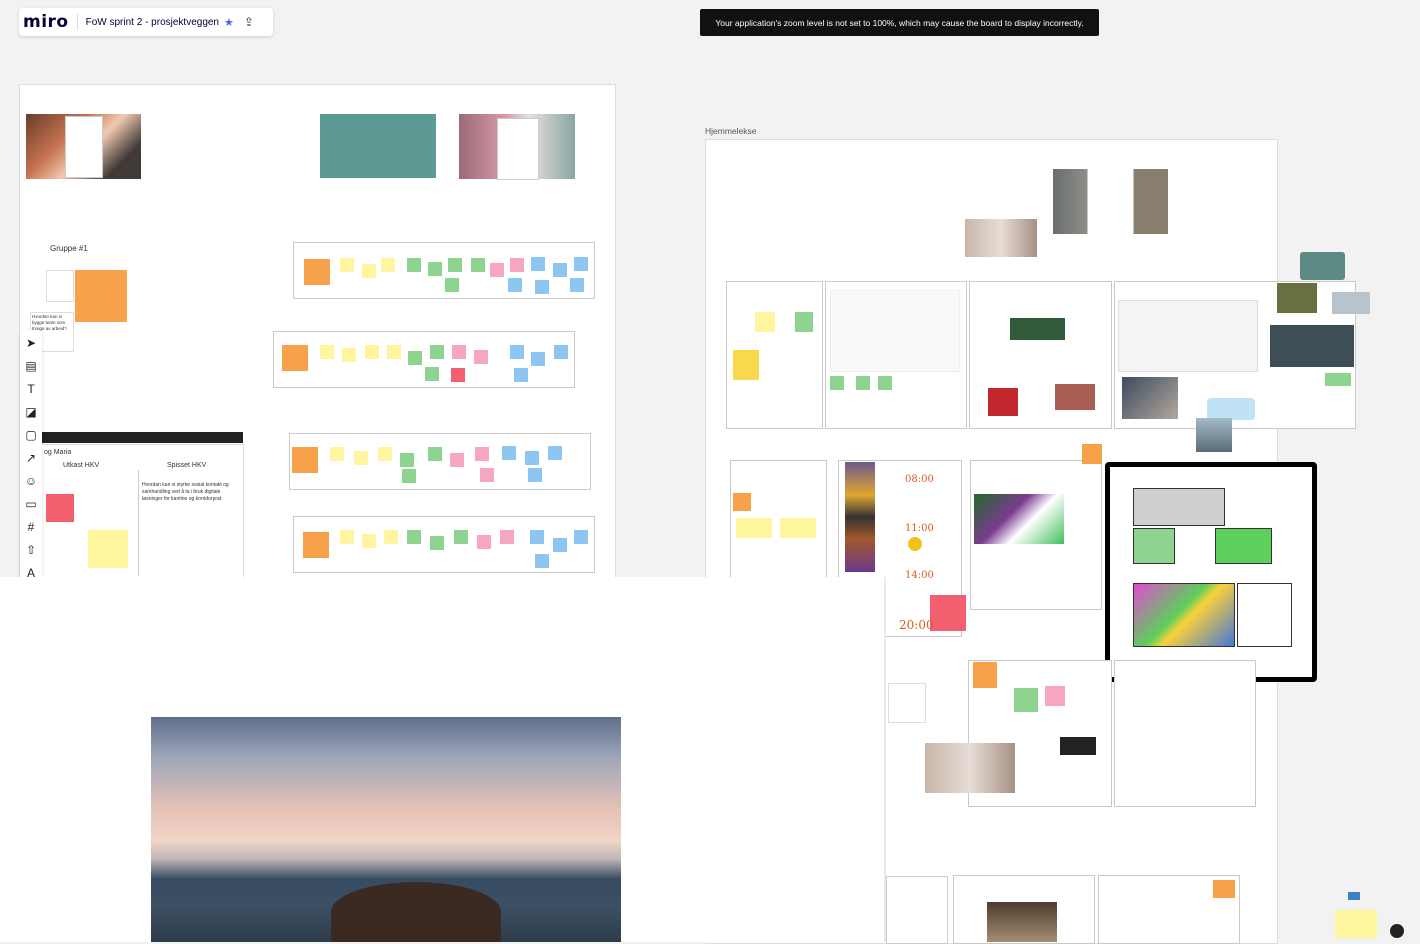 The width and height of the screenshot is (1420, 944). Describe the element at coordinates (1264, 615) in the screenshot. I see `comic-text-panel` at that location.